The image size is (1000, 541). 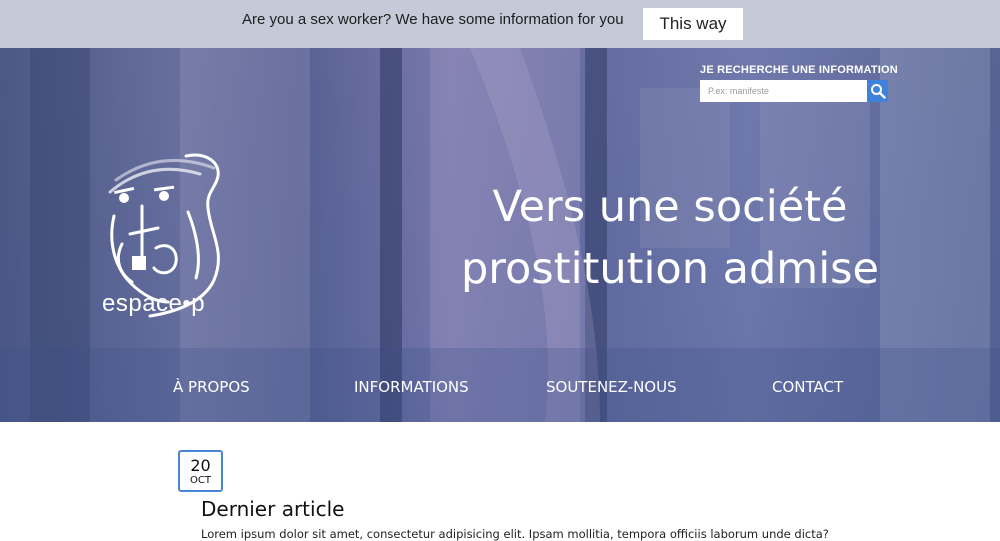 What do you see at coordinates (807, 387) in the screenshot?
I see `nav-item-contact: CONTACT` at bounding box center [807, 387].